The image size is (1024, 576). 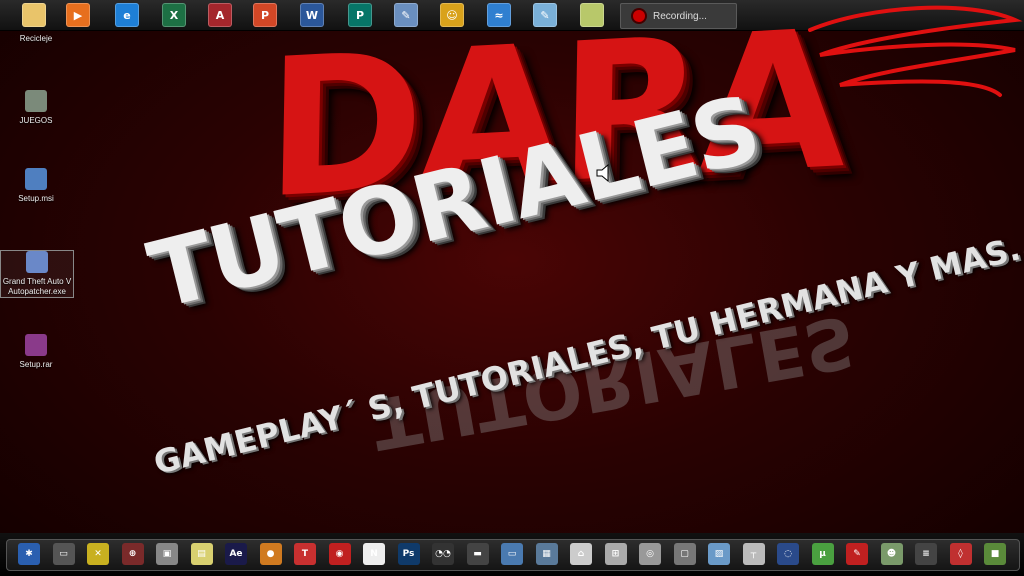 I want to click on desktop-icon-label: Grand Theft Auto V Autopatcher.exe, so click(x=37, y=286).